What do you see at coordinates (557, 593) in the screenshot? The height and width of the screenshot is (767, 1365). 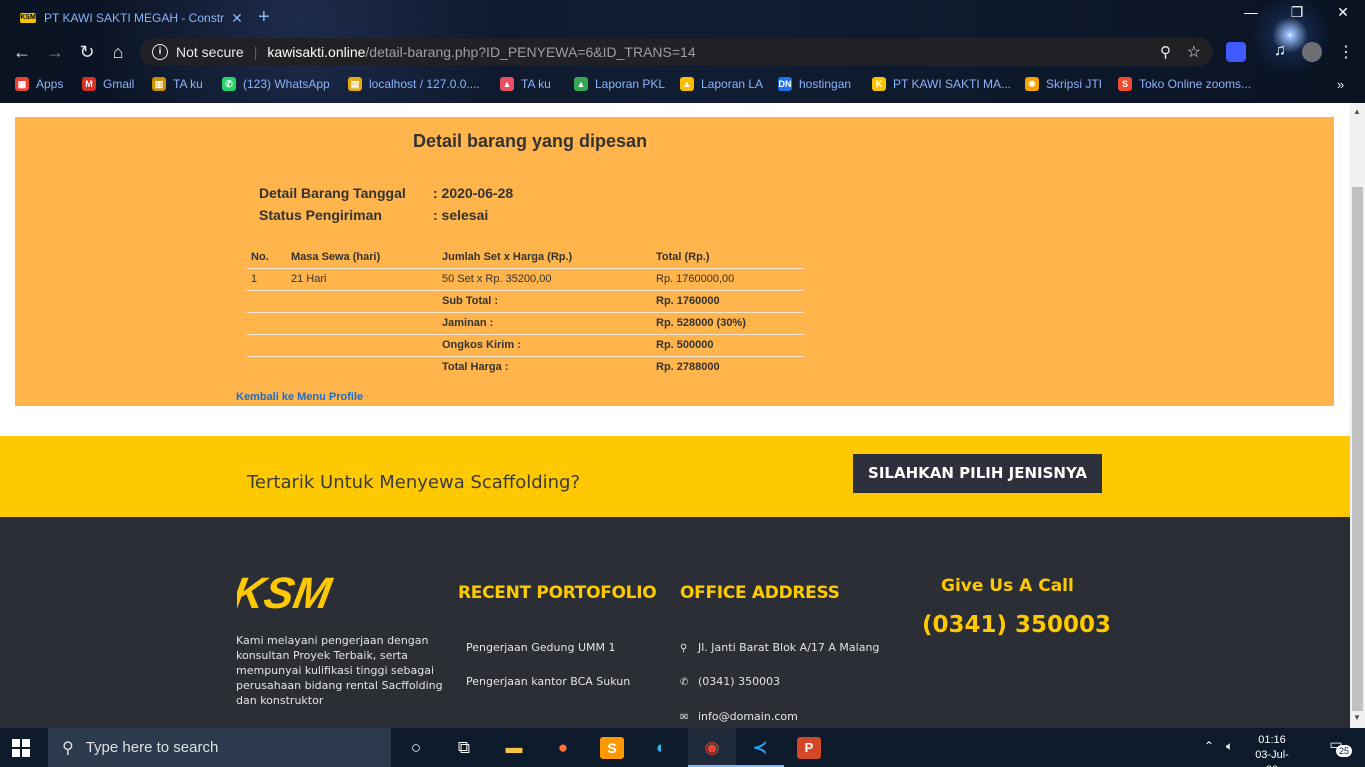 I see `portfolio-heading: RECENT PORTOFOLIO` at bounding box center [557, 593].